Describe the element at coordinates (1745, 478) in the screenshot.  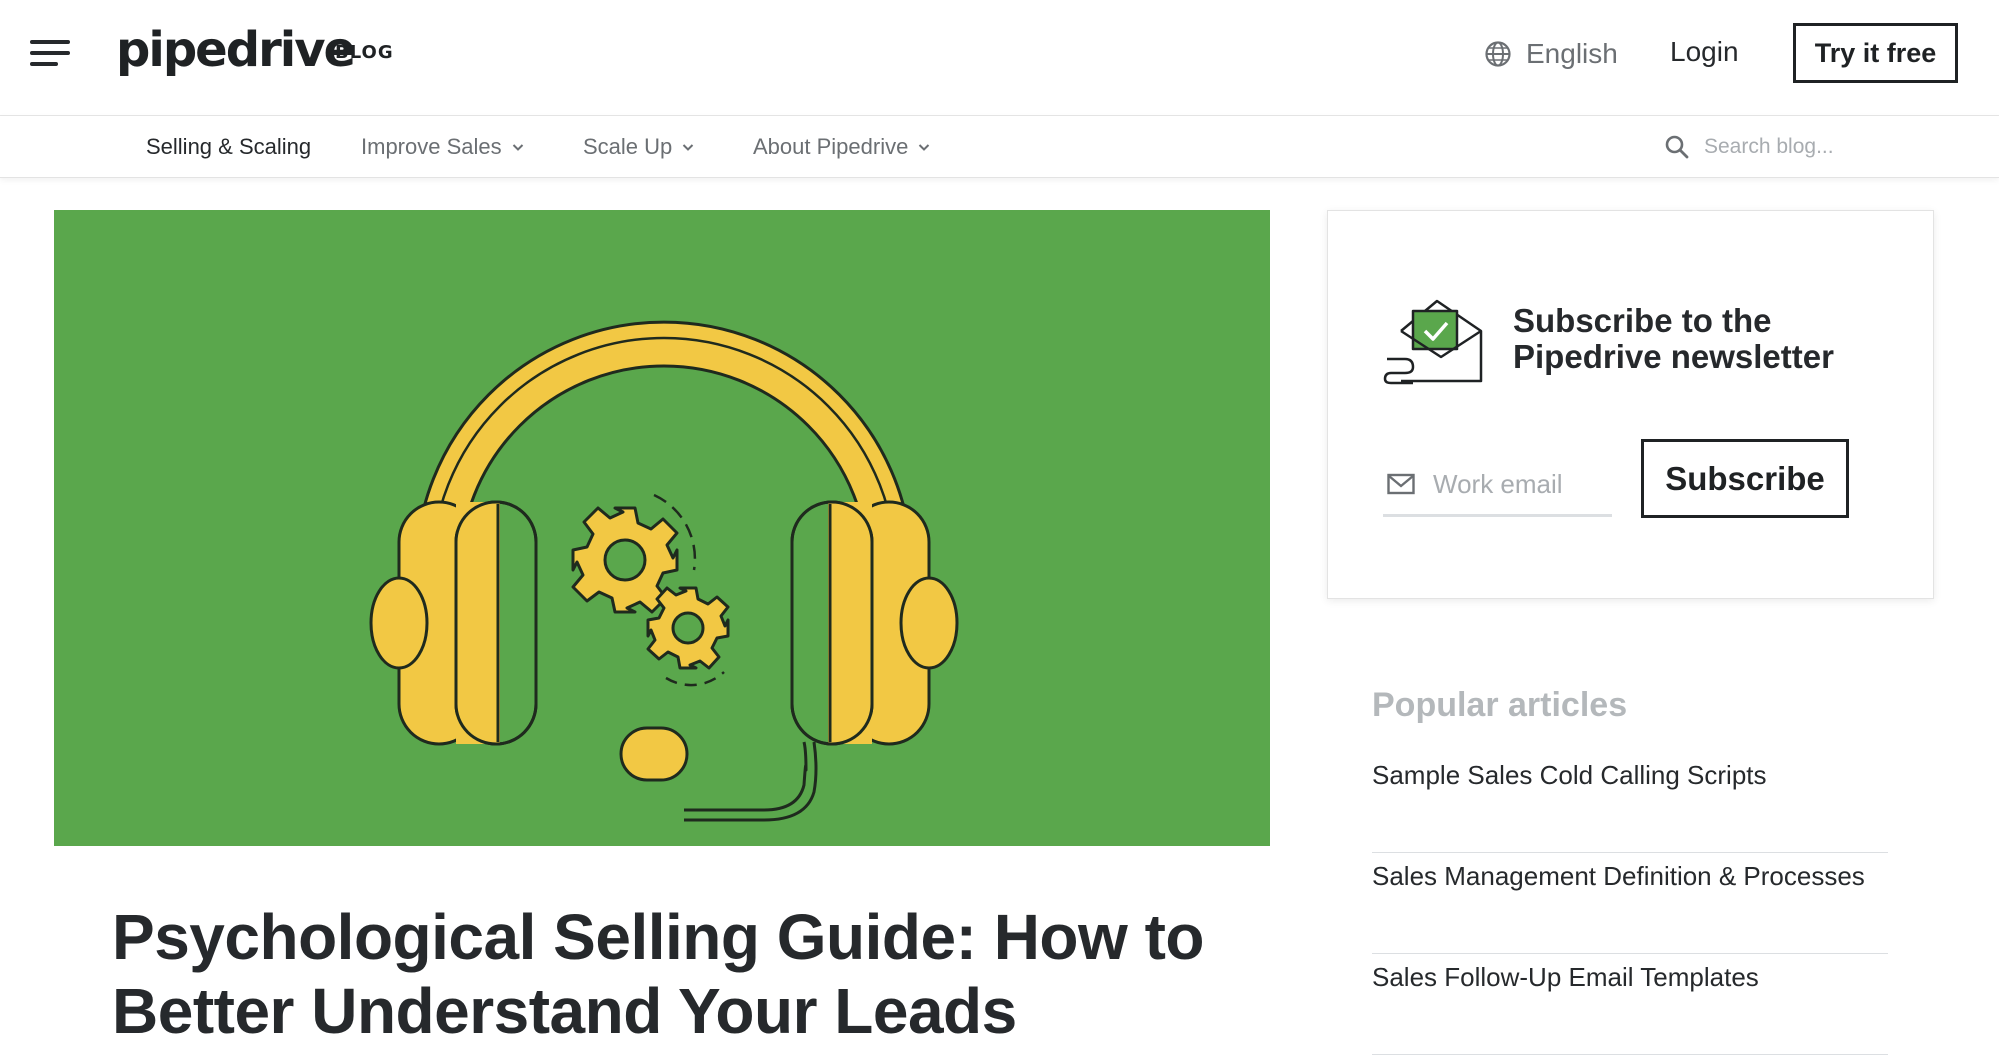
I see `subscribe-button: Subscribe` at that location.